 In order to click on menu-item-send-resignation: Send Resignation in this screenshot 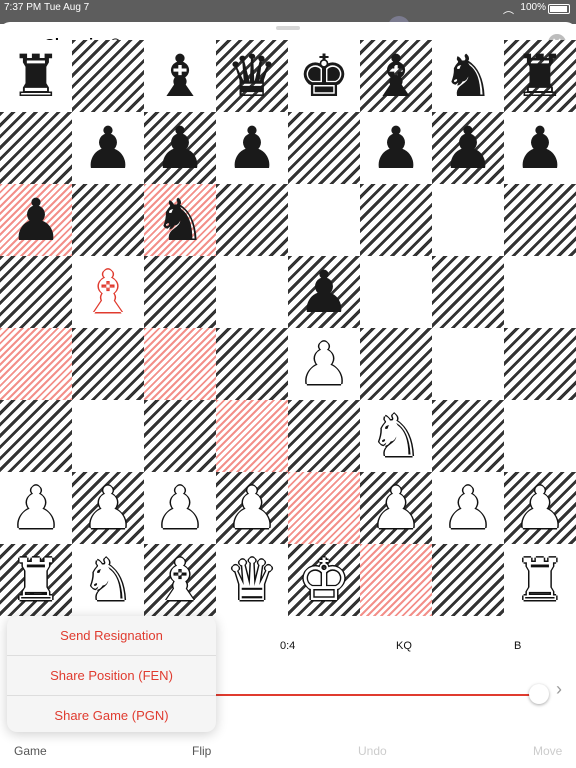, I will do `click(111, 636)`.